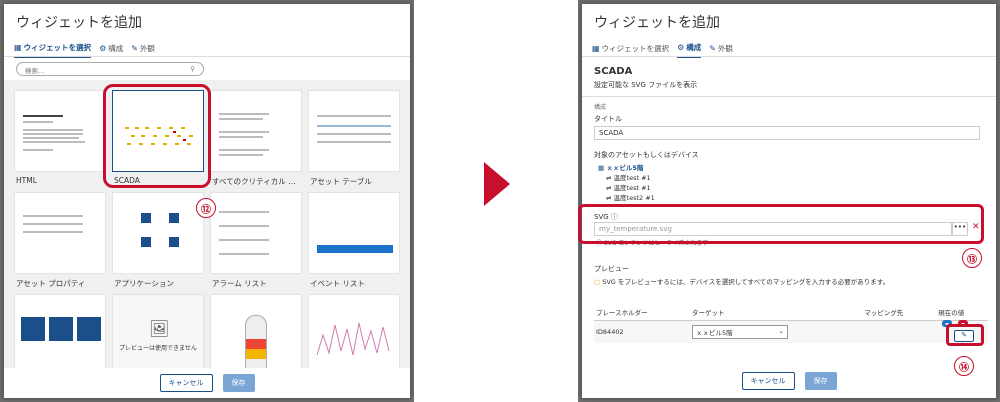 This screenshot has height=402, width=1000. Describe the element at coordinates (597, 282) in the screenshot. I see `svg-file-icon: ▢` at that location.